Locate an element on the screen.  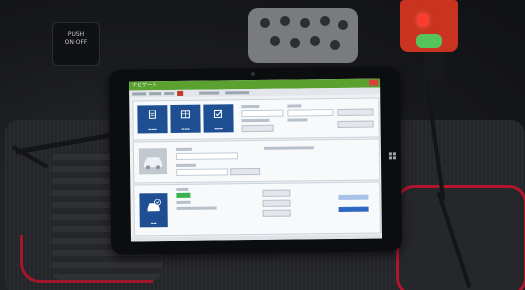
accelerator-pedal is located at coordinates (303, 35).